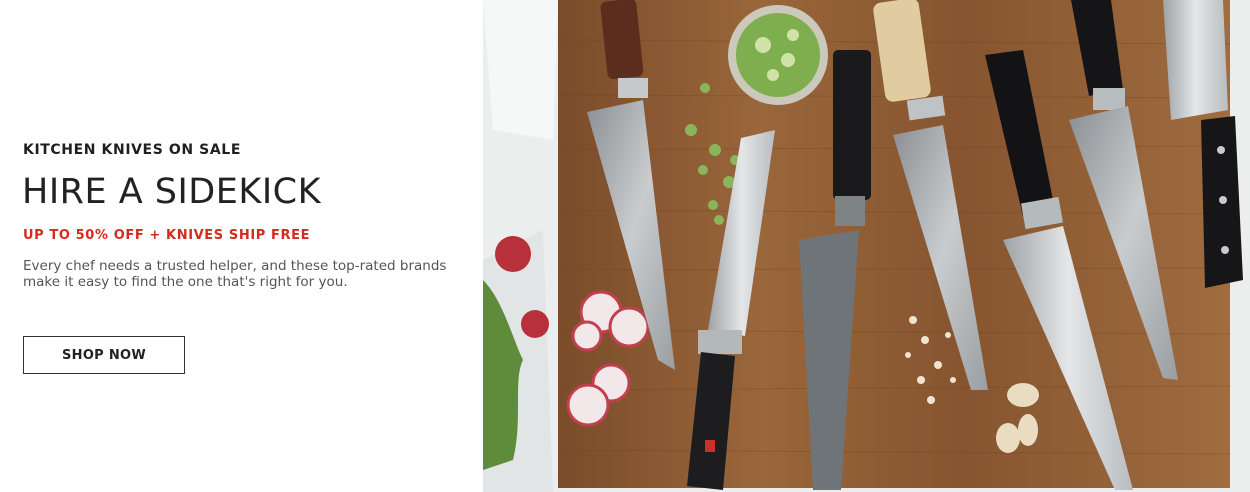  Describe the element at coordinates (778, 55) in the screenshot. I see `green-onion-bowl` at that location.